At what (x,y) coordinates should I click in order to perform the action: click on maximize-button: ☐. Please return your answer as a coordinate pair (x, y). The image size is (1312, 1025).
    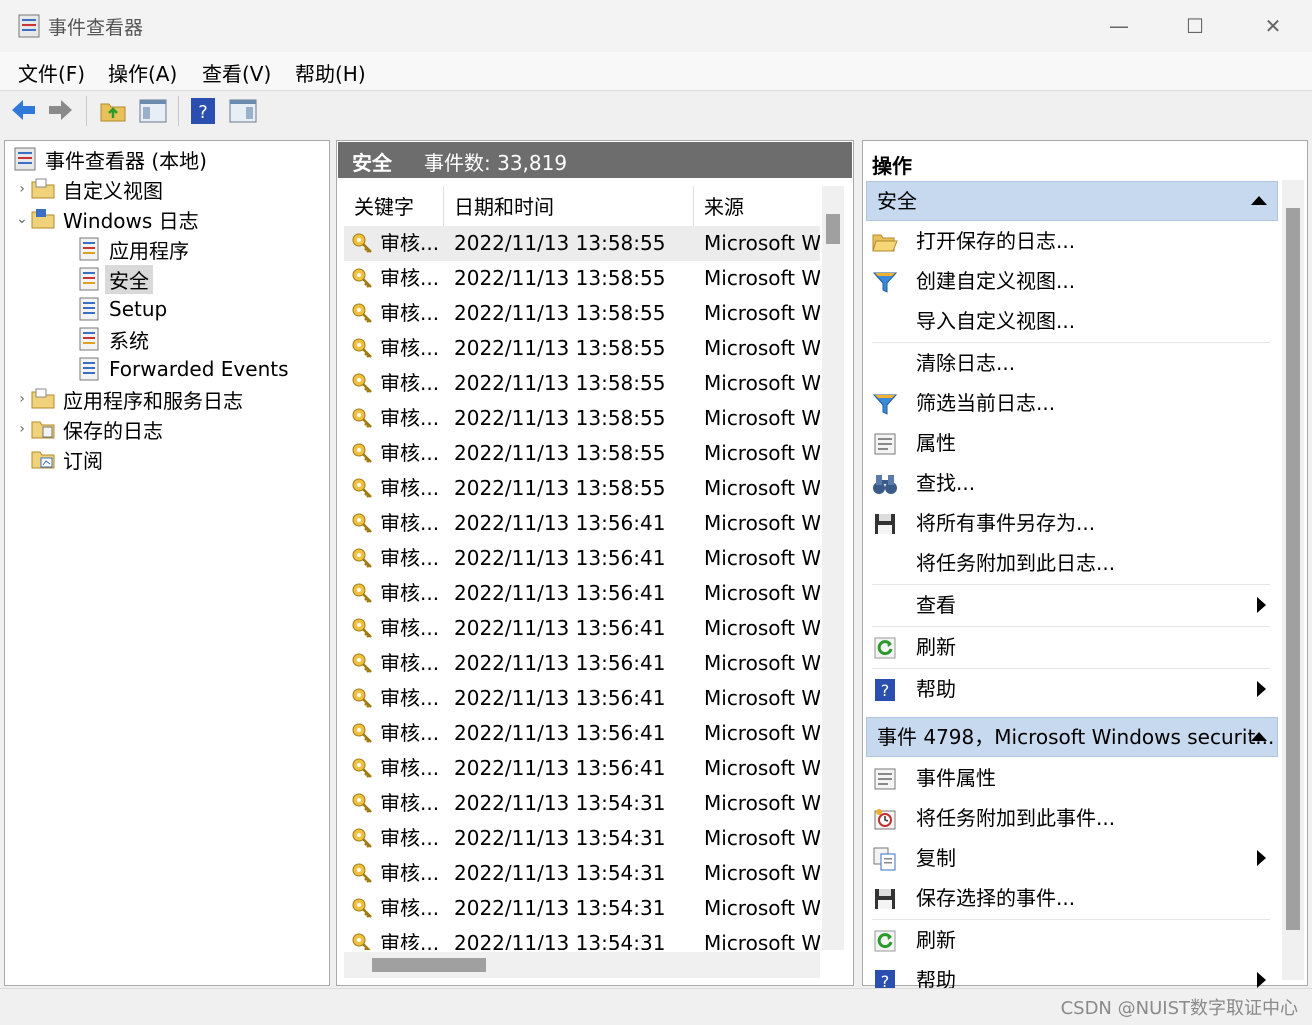
    Looking at the image, I should click on (1195, 26).